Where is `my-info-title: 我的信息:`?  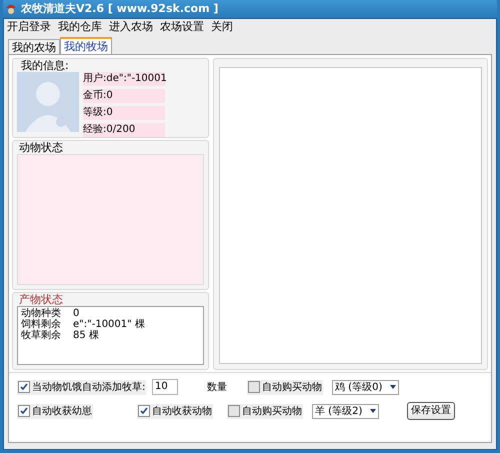 my-info-title: 我的信息: is located at coordinates (45, 66).